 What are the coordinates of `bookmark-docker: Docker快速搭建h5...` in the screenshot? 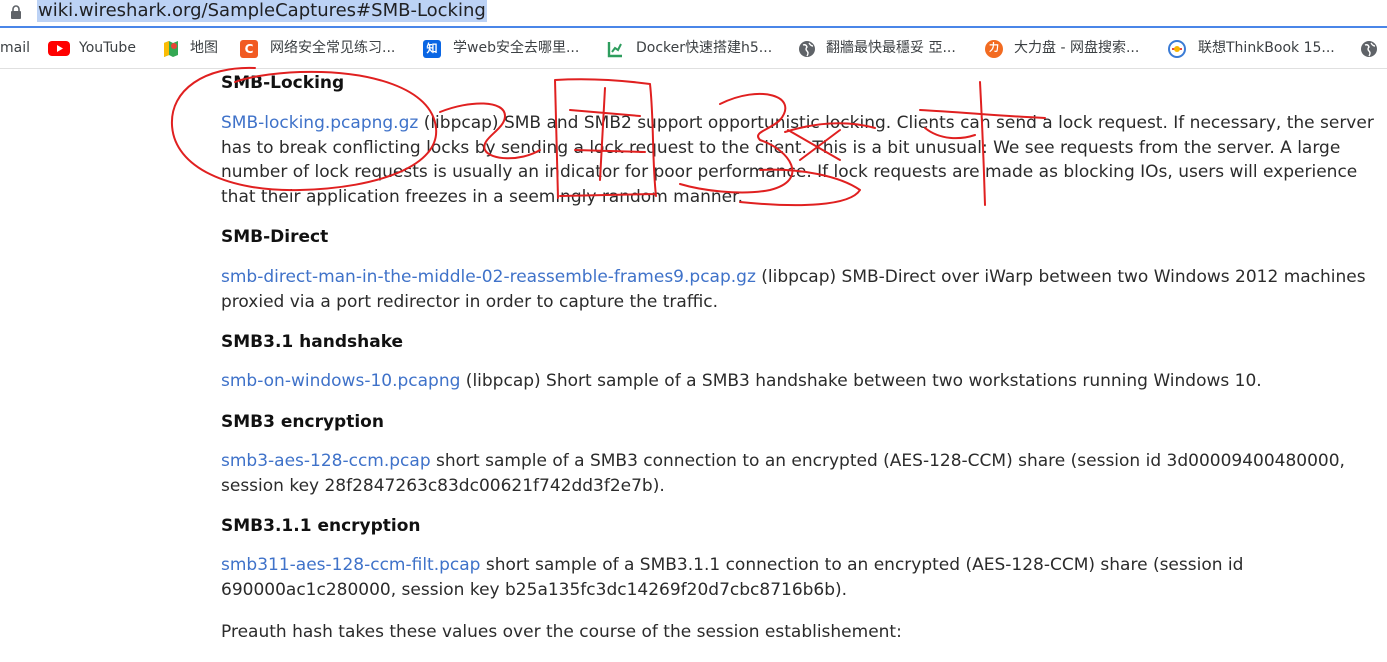 It's located at (689, 48).